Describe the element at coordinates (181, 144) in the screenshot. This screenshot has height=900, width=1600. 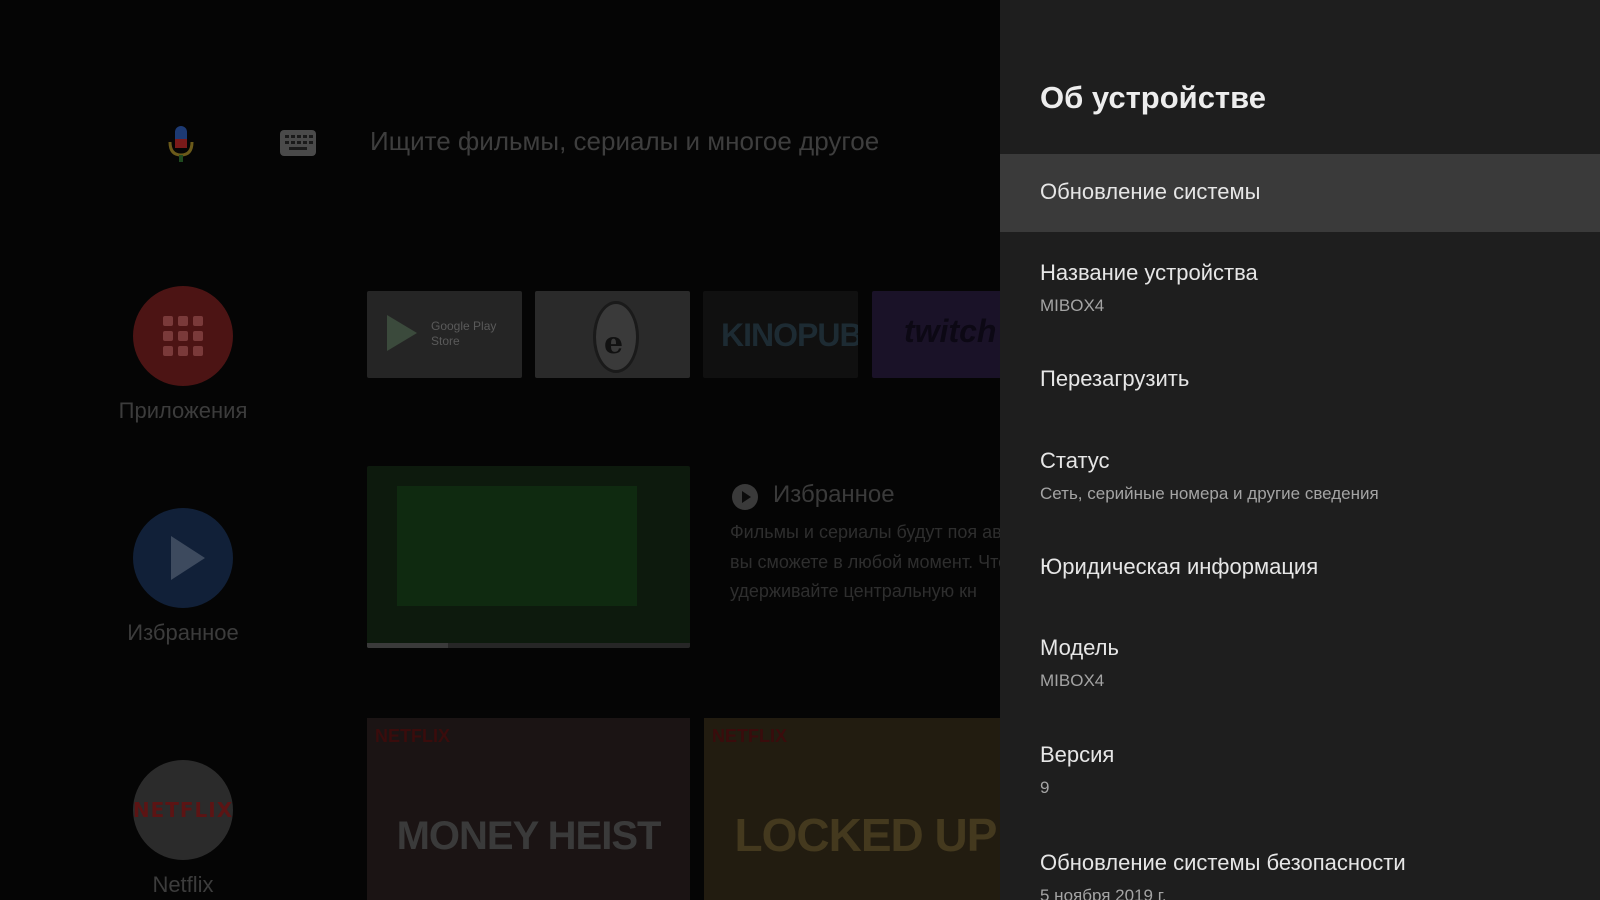
I see `microphone-icon` at that location.